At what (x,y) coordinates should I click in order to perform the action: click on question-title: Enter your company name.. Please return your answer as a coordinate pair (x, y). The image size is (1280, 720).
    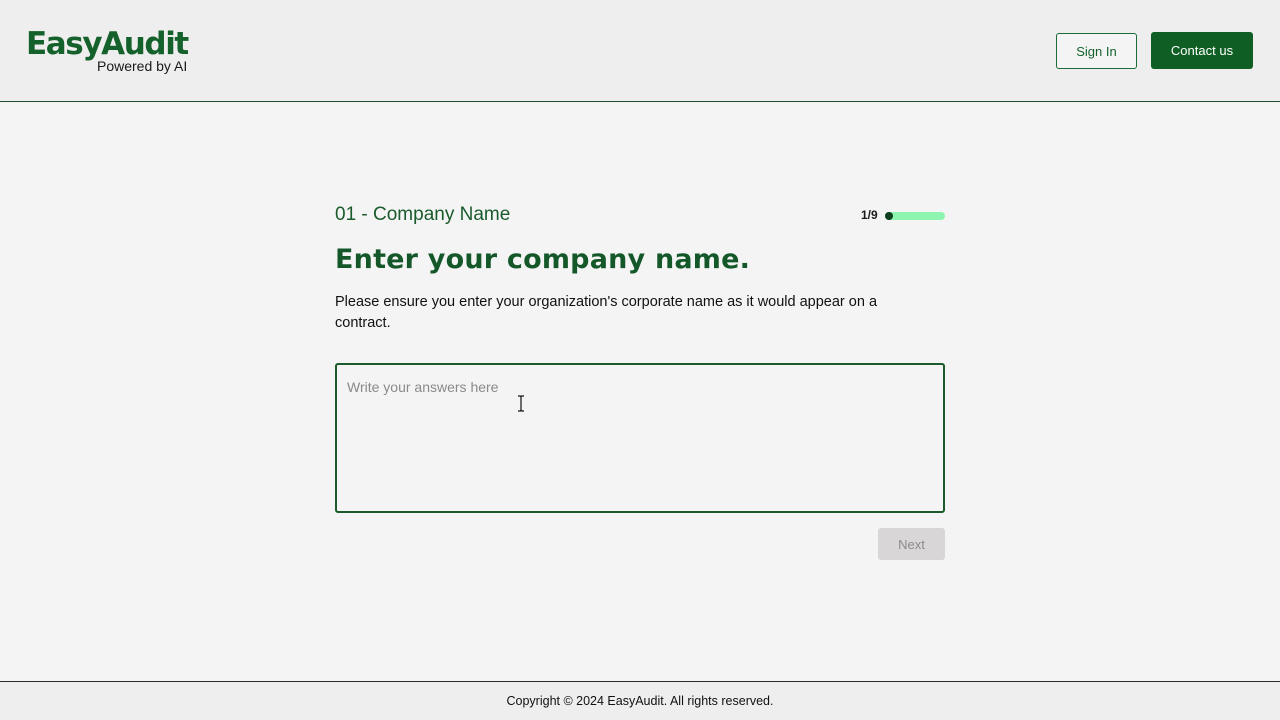
    Looking at the image, I should click on (543, 259).